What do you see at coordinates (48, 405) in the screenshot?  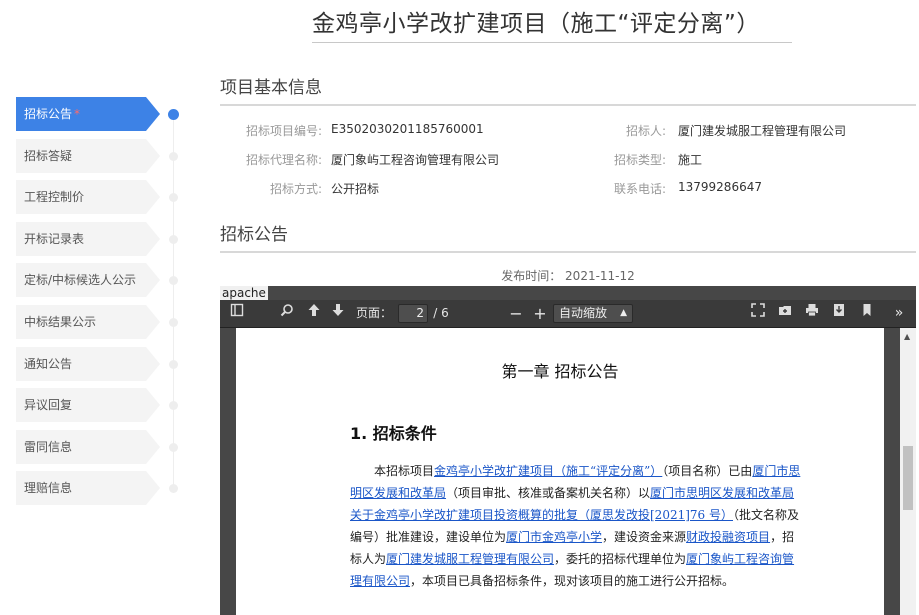 I see `sidebar-item-label: 异议回复` at bounding box center [48, 405].